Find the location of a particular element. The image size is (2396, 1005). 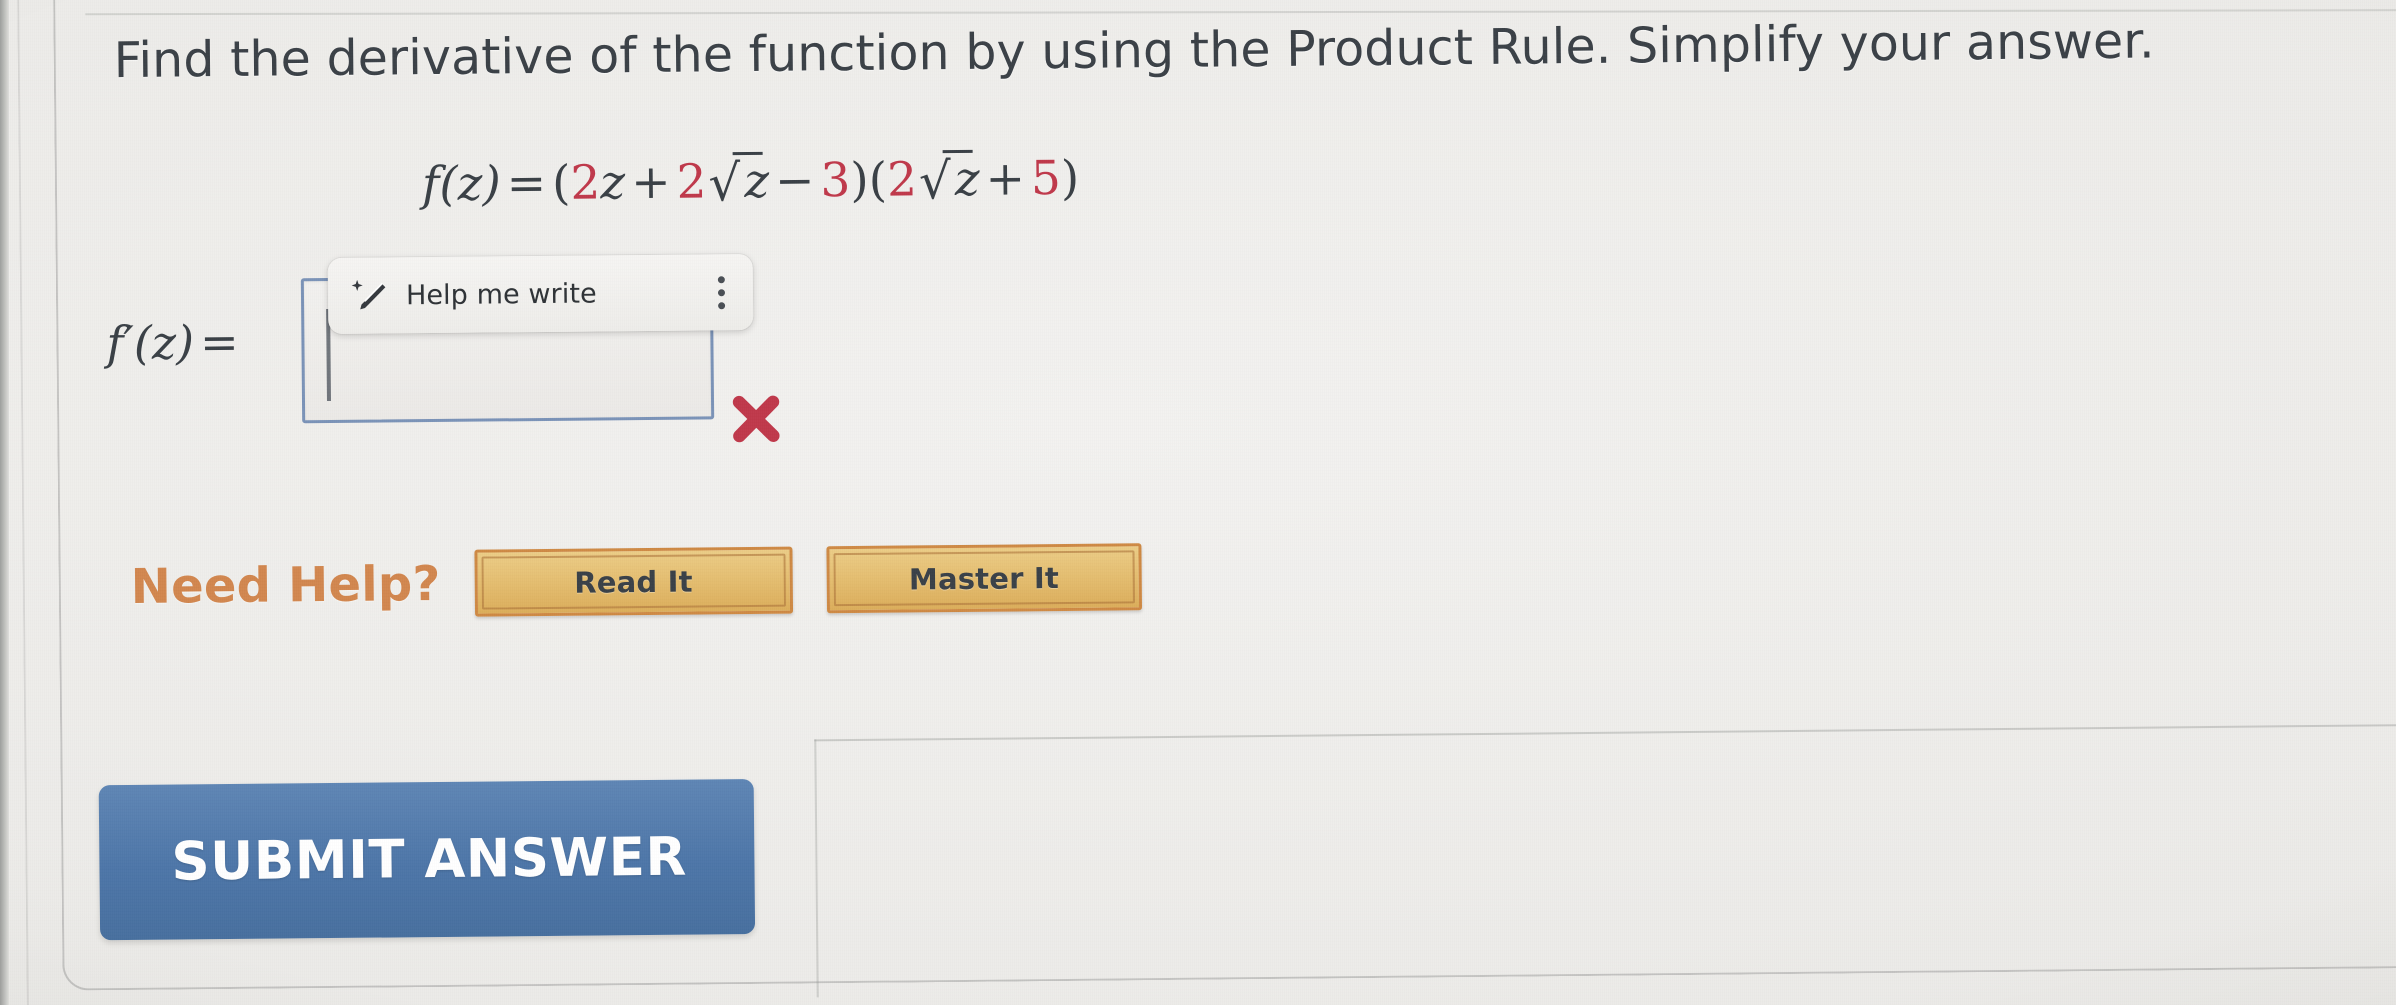

coefficient-2c: 2 is located at coordinates (902, 180).